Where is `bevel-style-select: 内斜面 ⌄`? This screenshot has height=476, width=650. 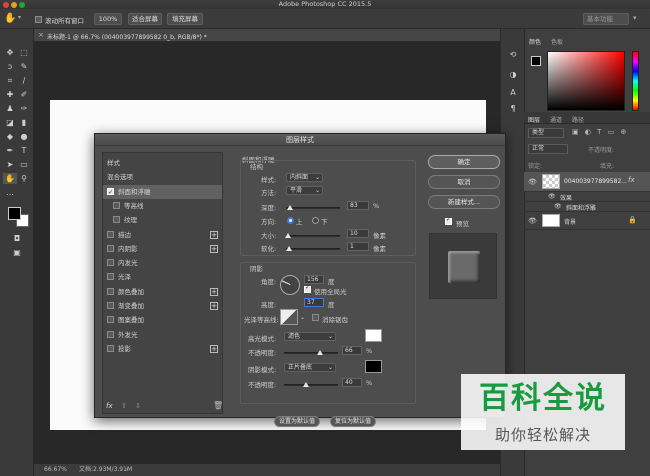 bevel-style-select: 内斜面 ⌄ is located at coordinates (304, 177).